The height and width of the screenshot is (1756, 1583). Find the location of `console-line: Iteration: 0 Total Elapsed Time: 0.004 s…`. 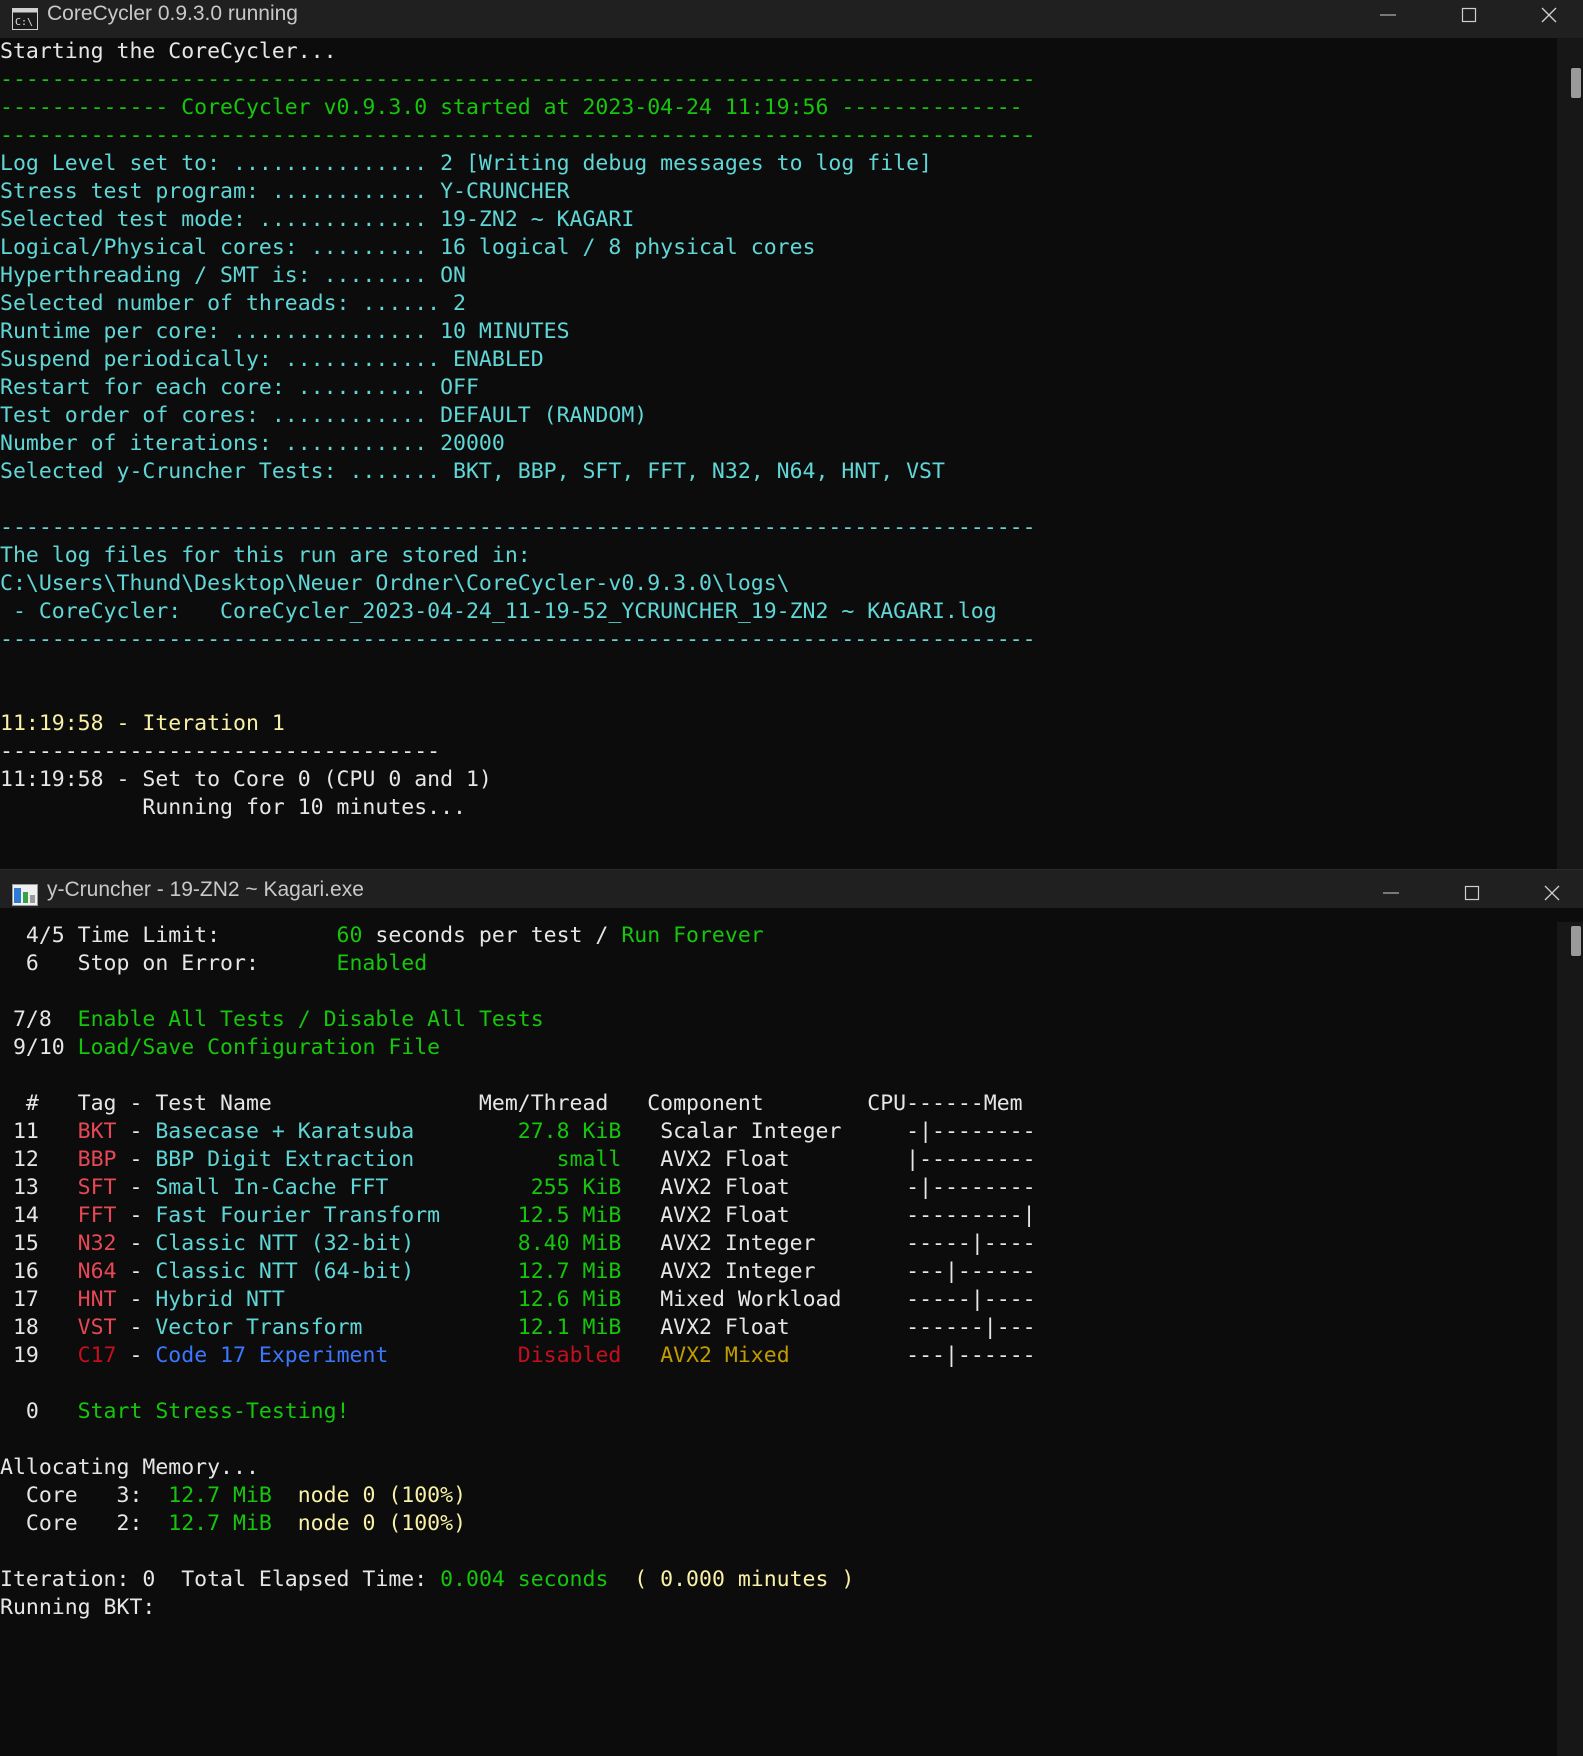

console-line: Iteration: 0 Total Elapsed Time: 0.004 s… is located at coordinates (778, 1580).